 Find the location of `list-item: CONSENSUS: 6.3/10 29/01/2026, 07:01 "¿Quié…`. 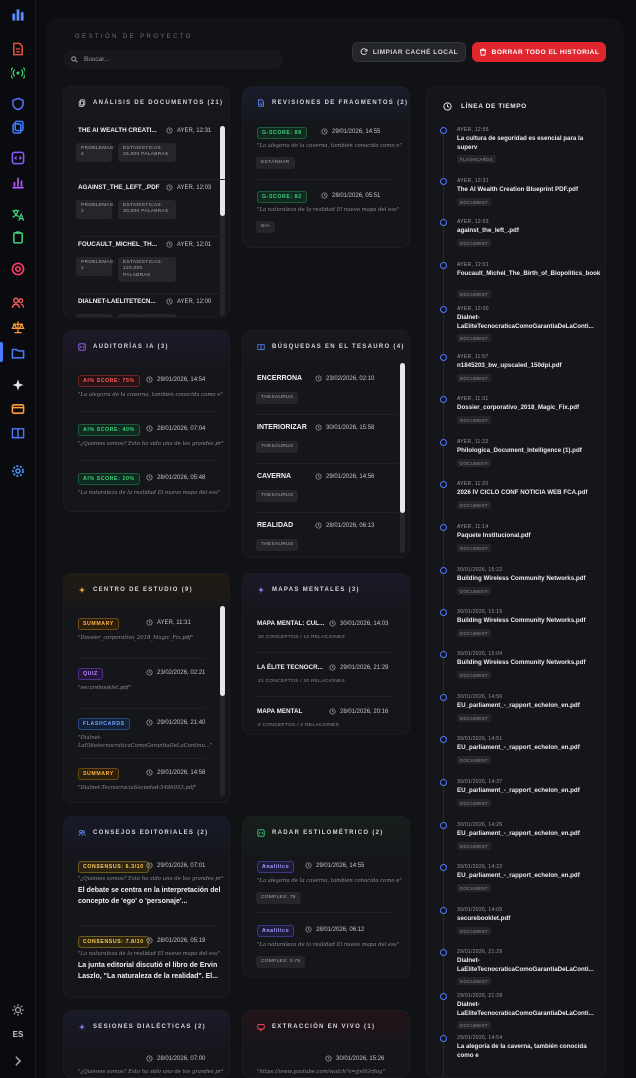

list-item: CONSENSUS: 6.3/10 29/01/2026, 07:01 "¿Quié… is located at coordinates (151, 897).